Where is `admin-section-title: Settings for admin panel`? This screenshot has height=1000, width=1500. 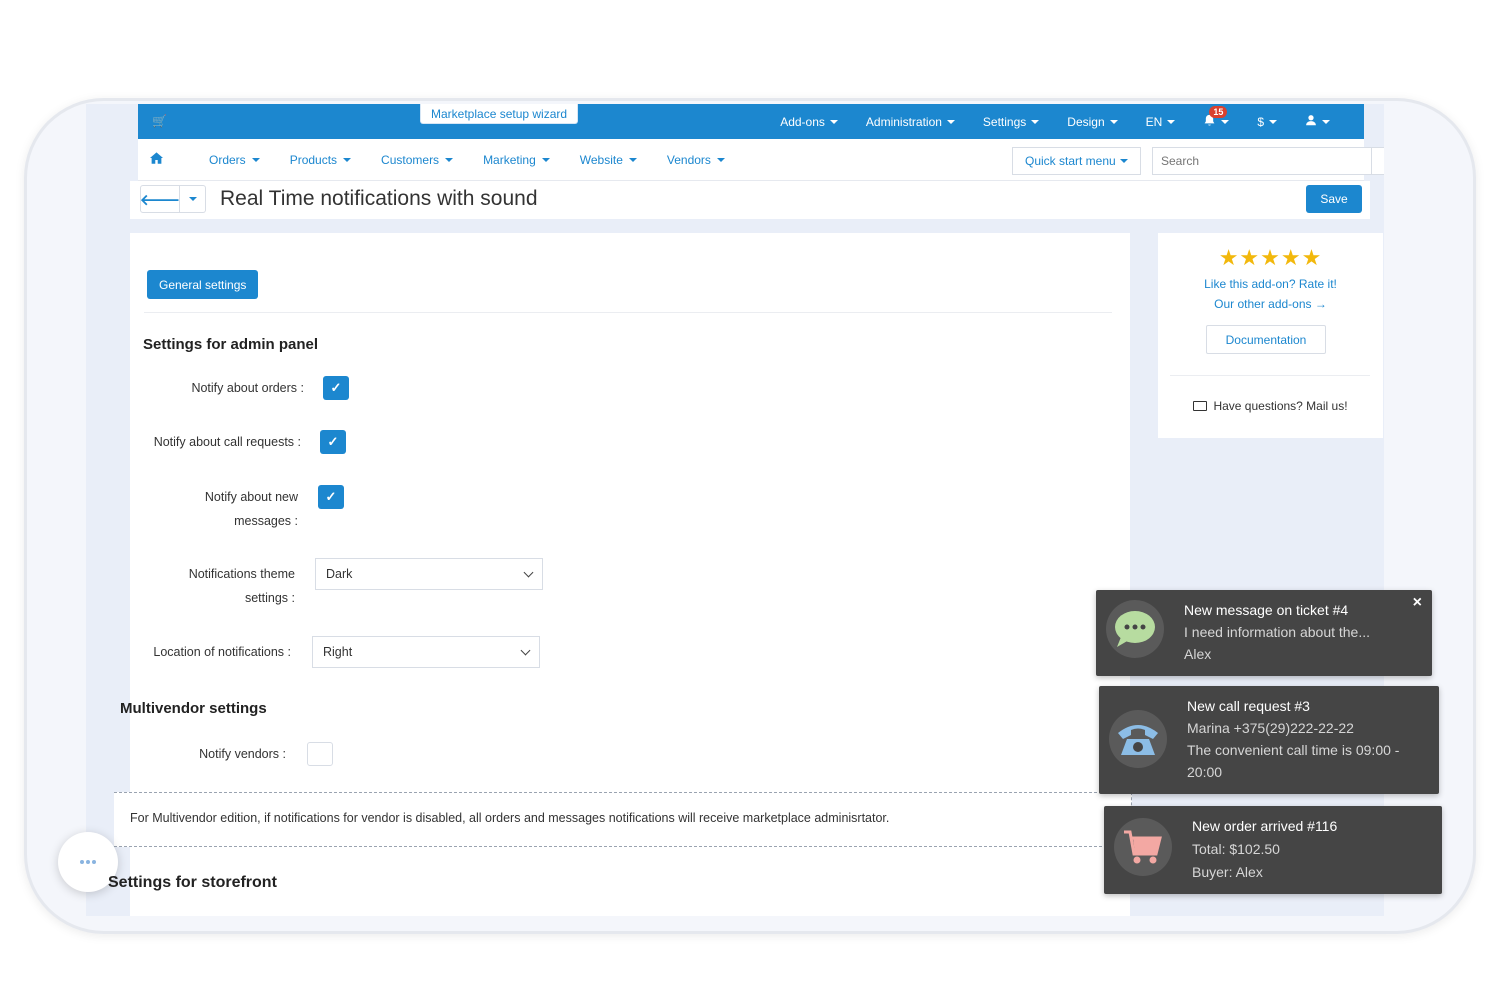 admin-section-title: Settings for admin panel is located at coordinates (231, 344).